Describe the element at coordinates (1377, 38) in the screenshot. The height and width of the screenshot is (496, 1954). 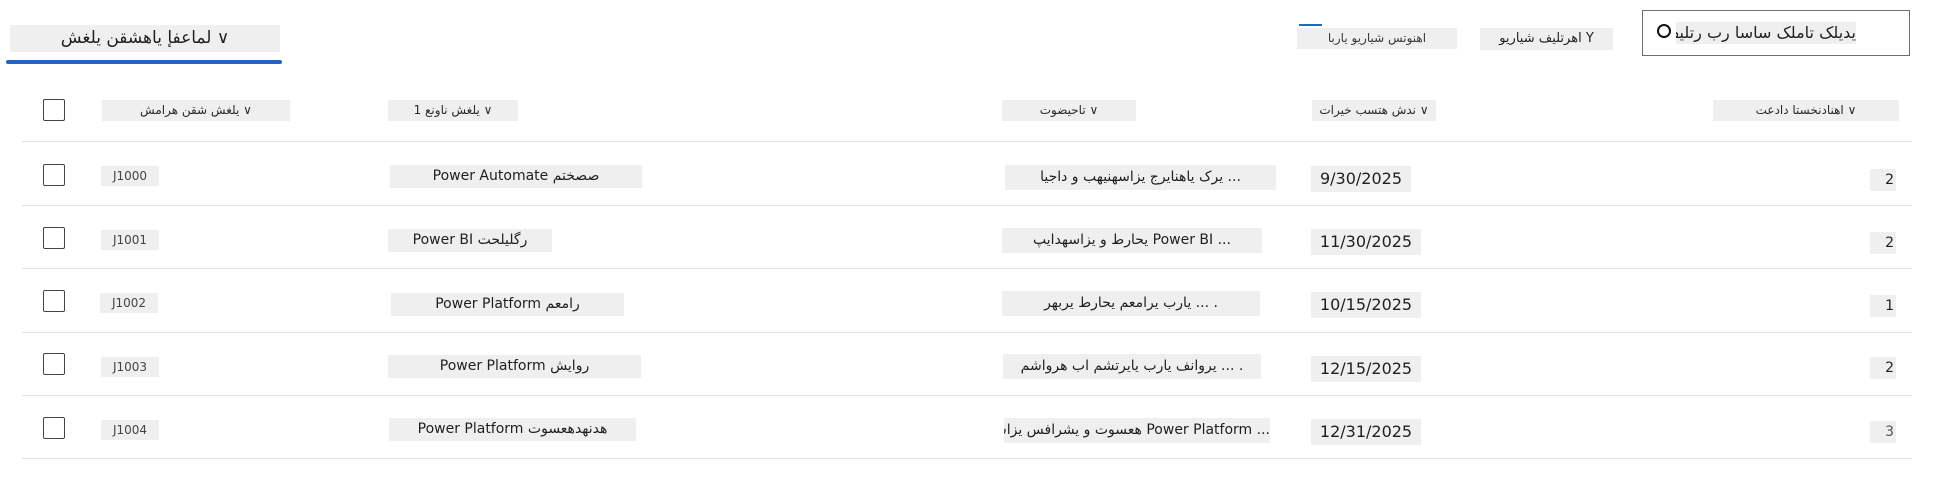
I see `show-columns-button: اهنوتس شیاریو یاربا` at that location.